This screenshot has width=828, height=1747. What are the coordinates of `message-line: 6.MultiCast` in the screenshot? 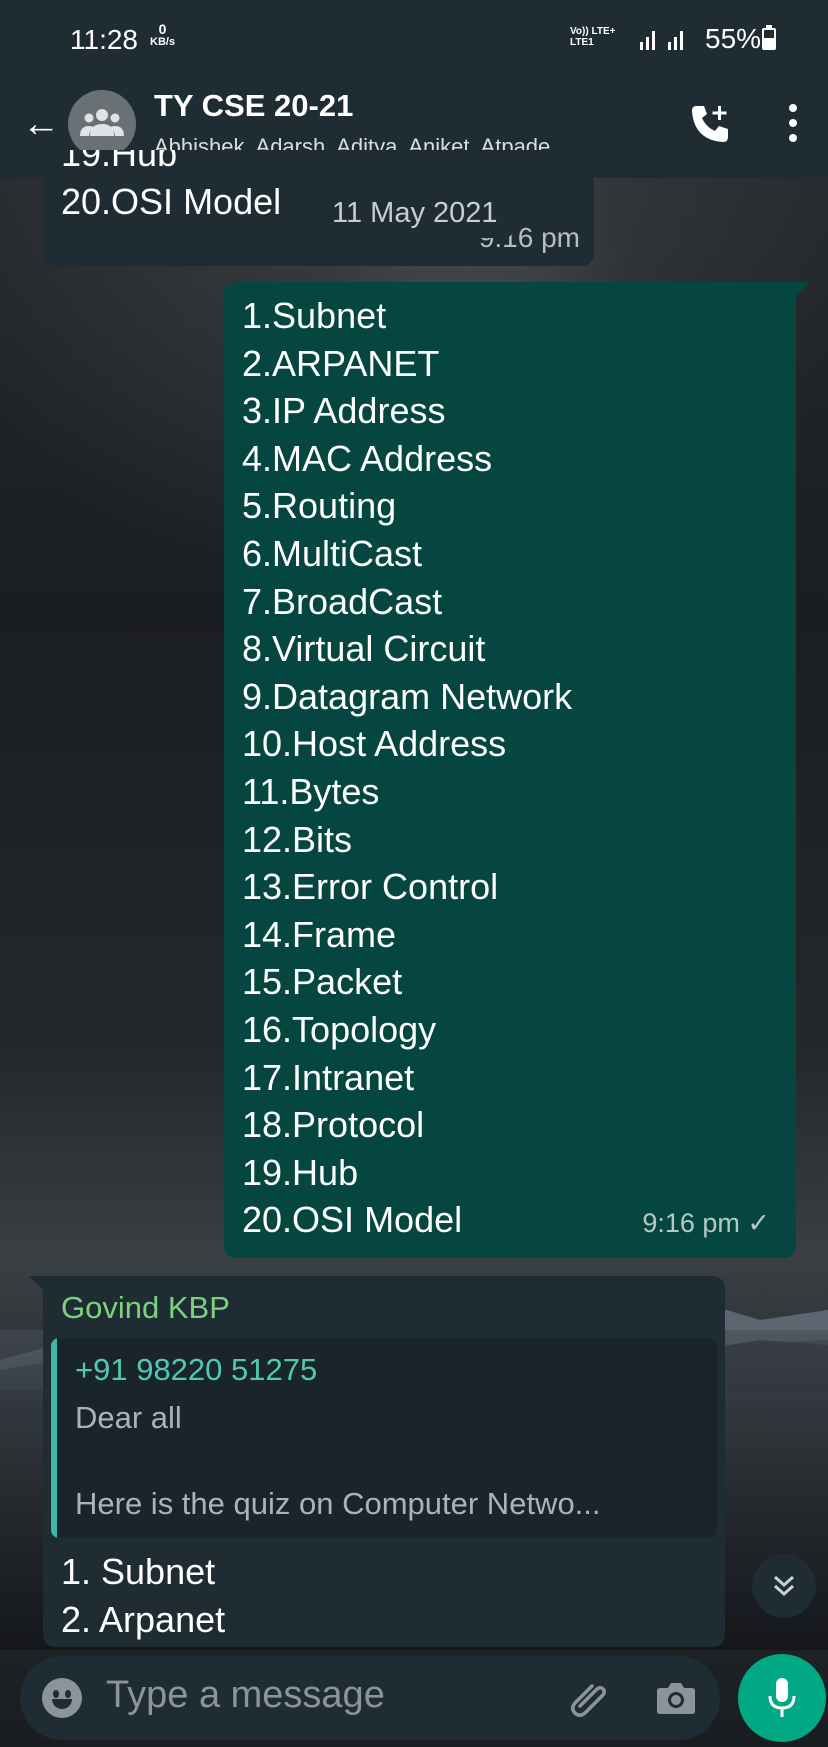 It's located at (332, 553).